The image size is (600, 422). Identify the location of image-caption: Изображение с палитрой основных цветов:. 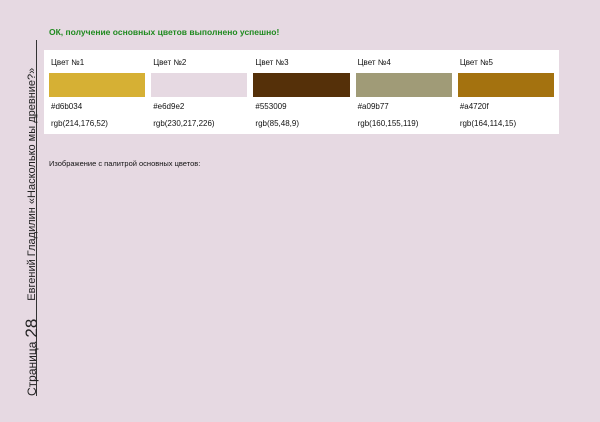
(125, 163).